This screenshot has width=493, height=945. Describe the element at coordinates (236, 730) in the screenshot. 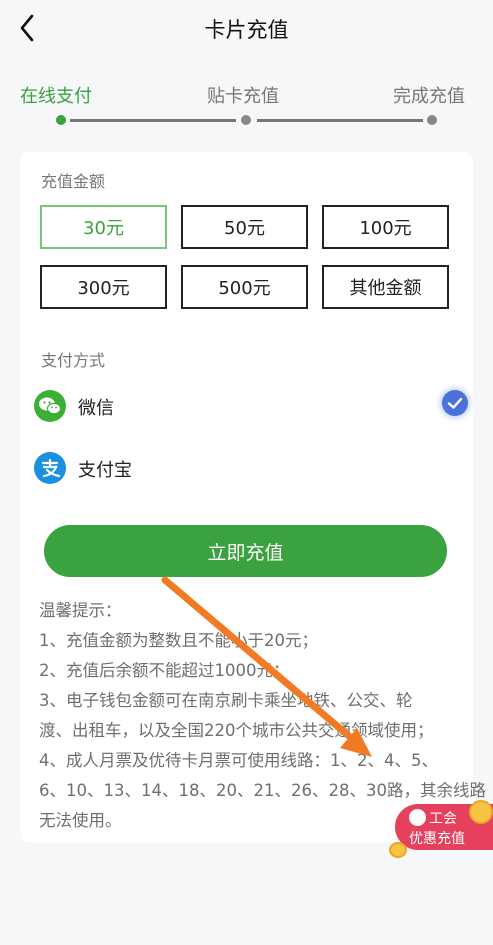

I see `tips-line: 渡、出租车，以及全国220个城市公共交通领域使用；` at that location.